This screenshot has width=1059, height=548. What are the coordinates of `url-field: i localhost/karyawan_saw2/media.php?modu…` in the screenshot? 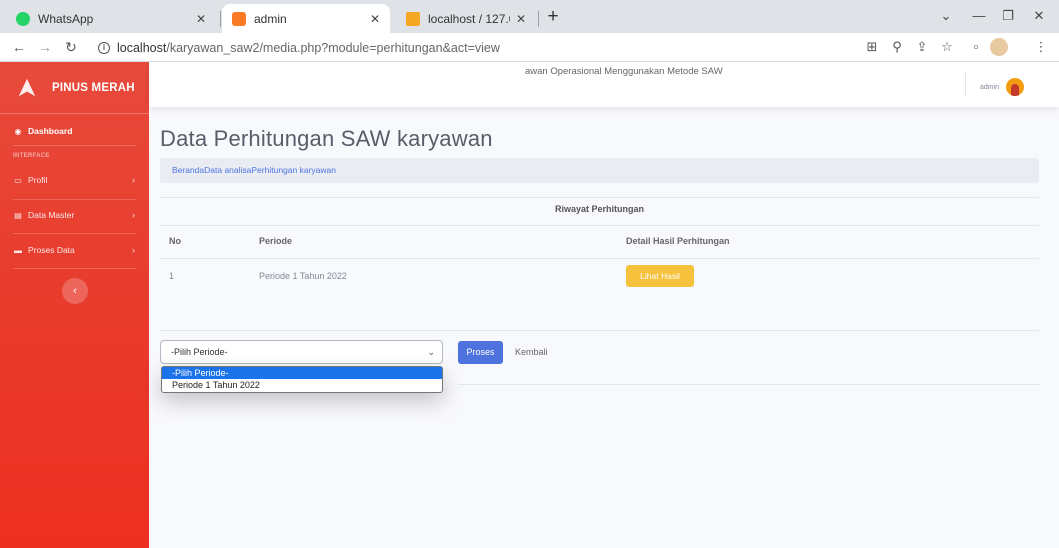 It's located at (475, 47).